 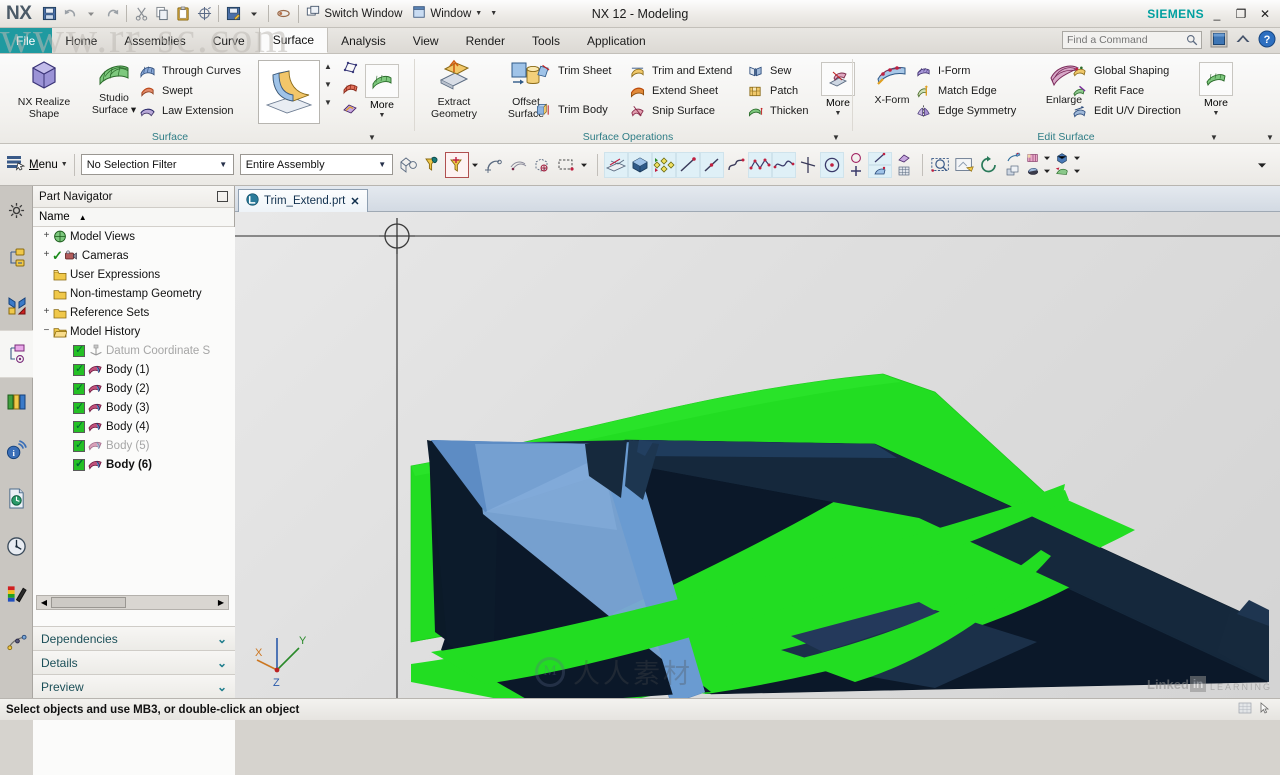 What do you see at coordinates (91, 14) in the screenshot?
I see `undo-dropdown-icon` at bounding box center [91, 14].